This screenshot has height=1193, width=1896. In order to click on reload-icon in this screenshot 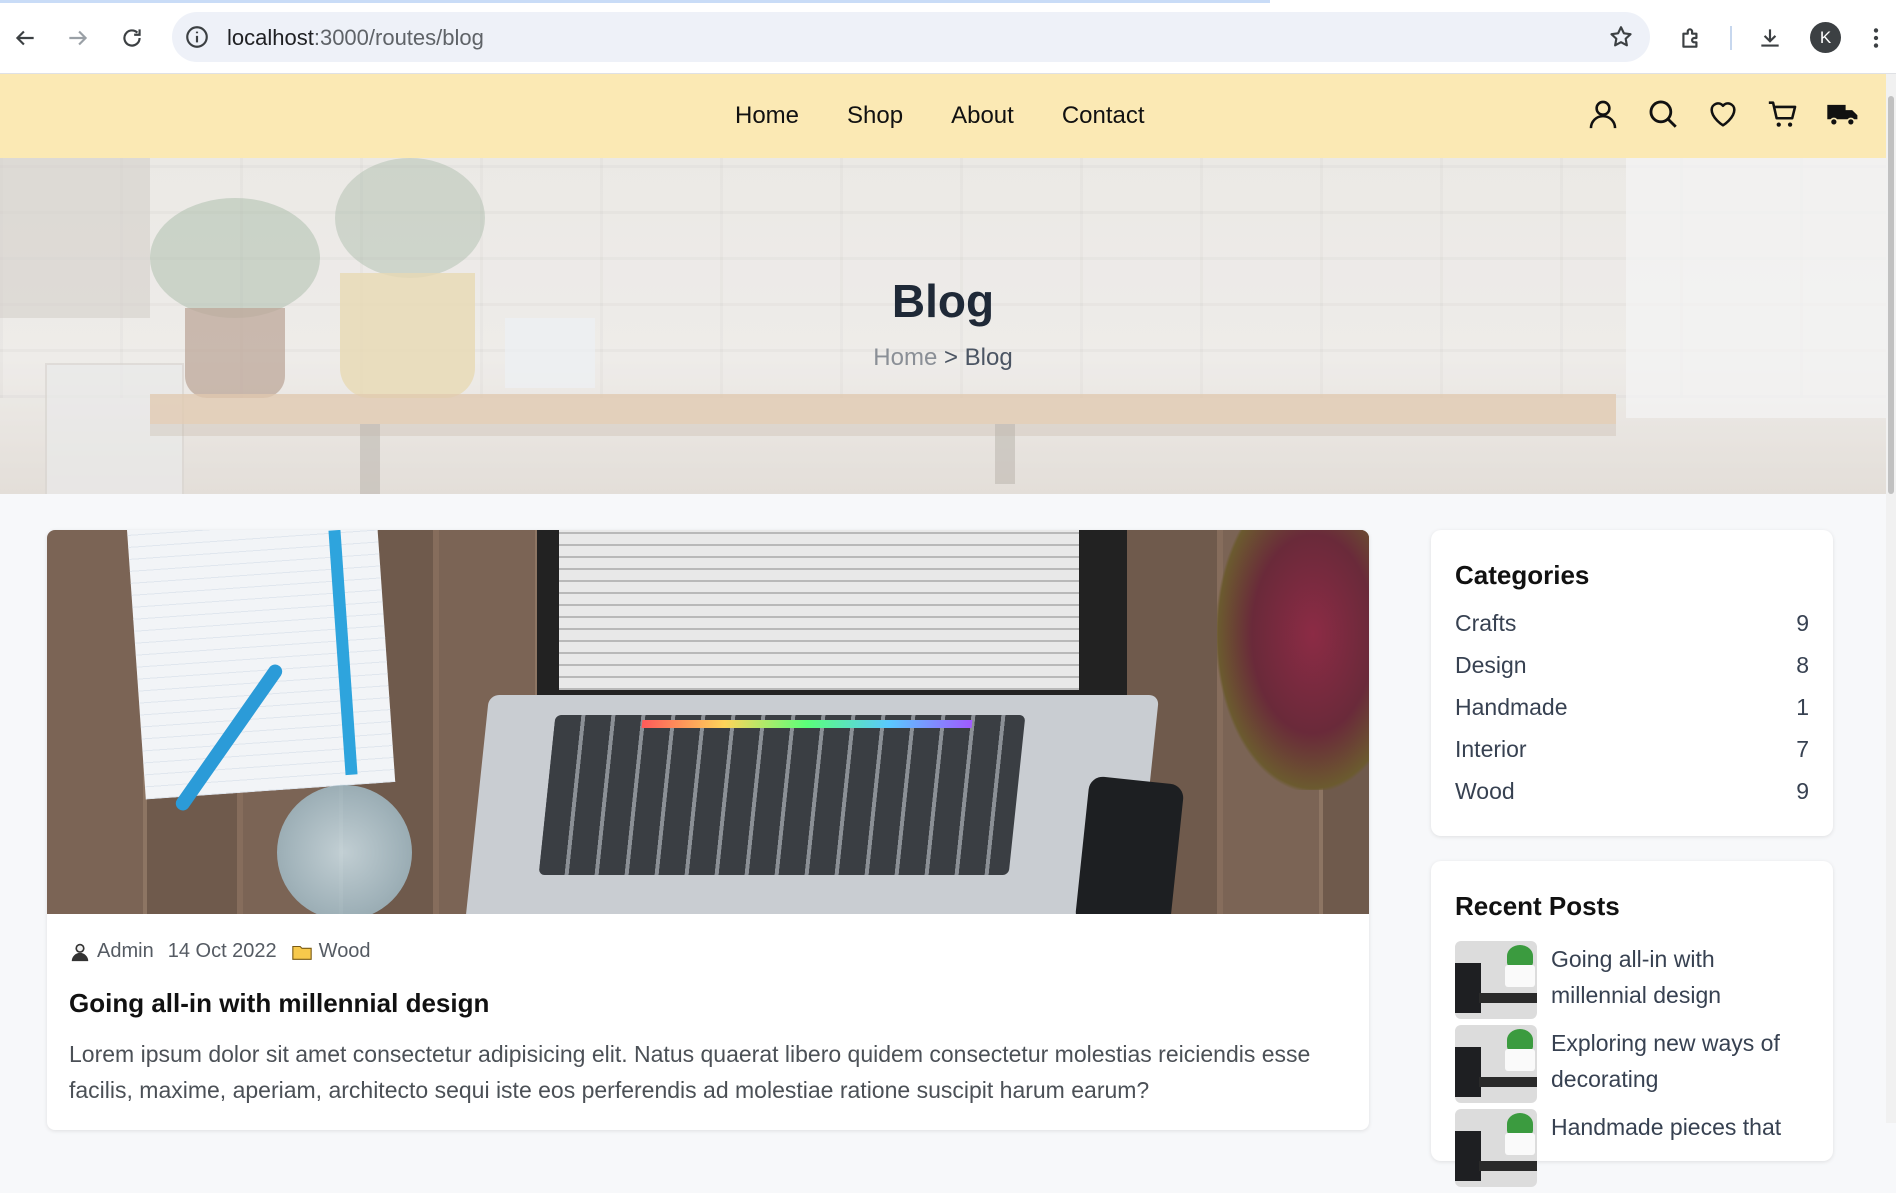, I will do `click(132, 38)`.